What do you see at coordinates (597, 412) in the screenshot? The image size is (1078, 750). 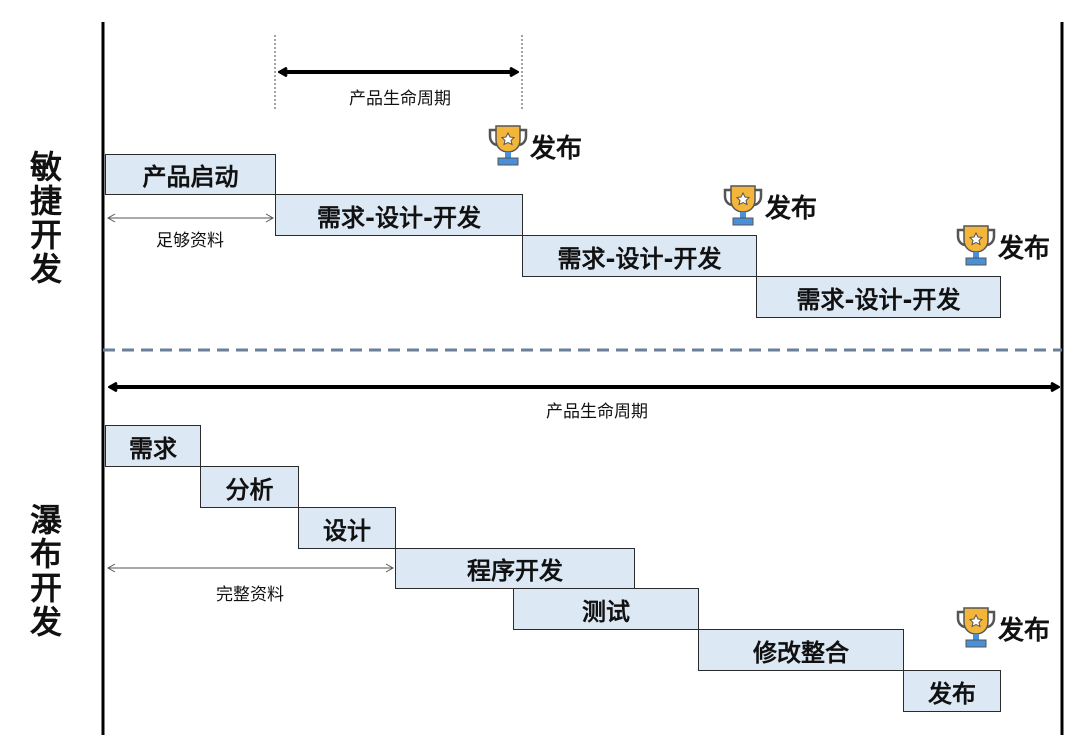 I see `waterfall-lifecycle-label: 产品生命周期` at bounding box center [597, 412].